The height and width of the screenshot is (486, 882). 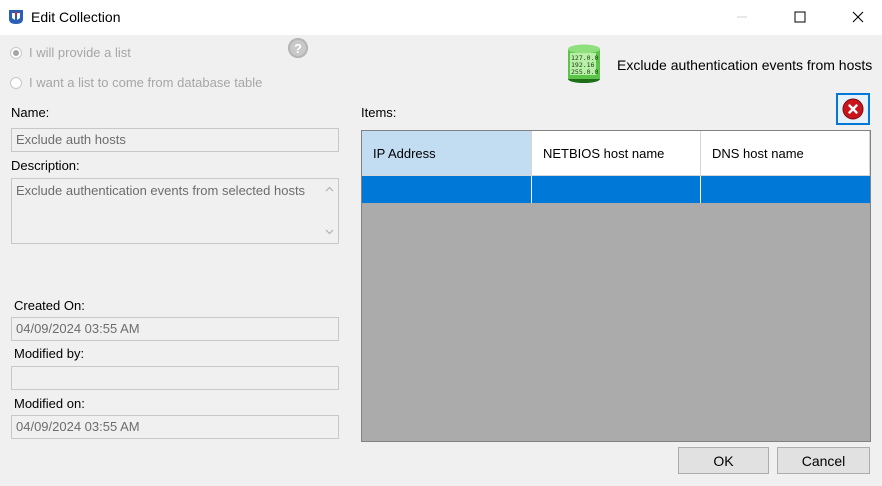 What do you see at coordinates (298, 48) in the screenshot?
I see `help-icon: ?` at bounding box center [298, 48].